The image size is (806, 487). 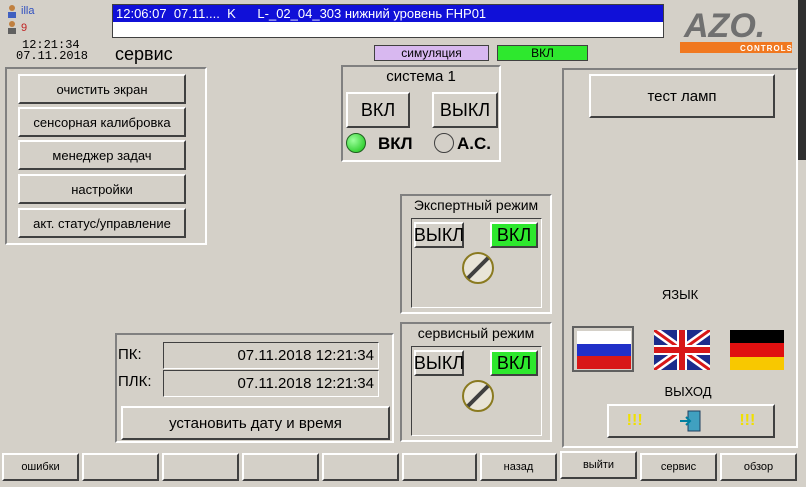 What do you see at coordinates (135, 381) in the screenshot?
I see `plc-label: ПЛК:` at bounding box center [135, 381].